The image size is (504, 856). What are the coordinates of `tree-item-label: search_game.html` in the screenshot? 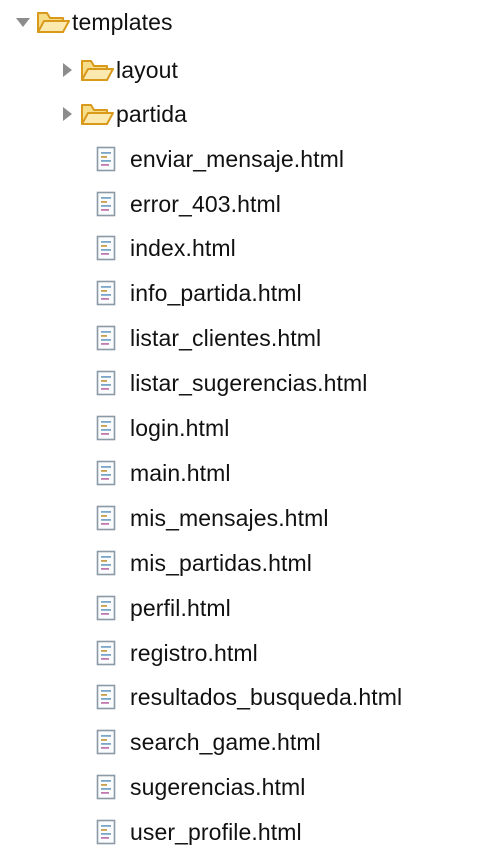 It's located at (225, 742).